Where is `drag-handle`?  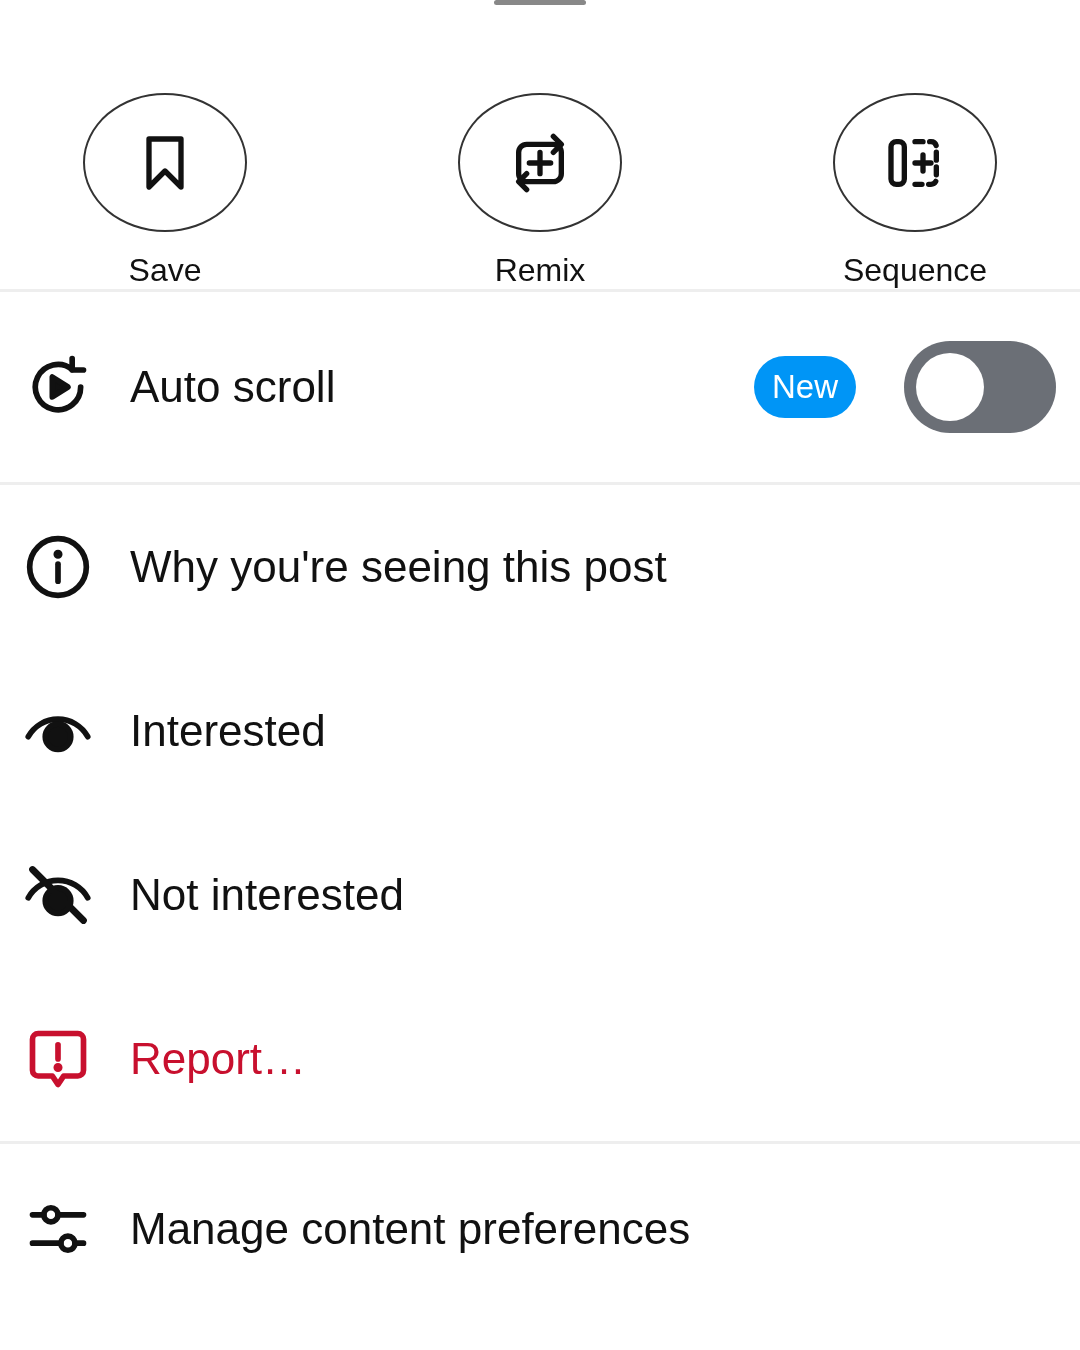
drag-handle is located at coordinates (540, 2).